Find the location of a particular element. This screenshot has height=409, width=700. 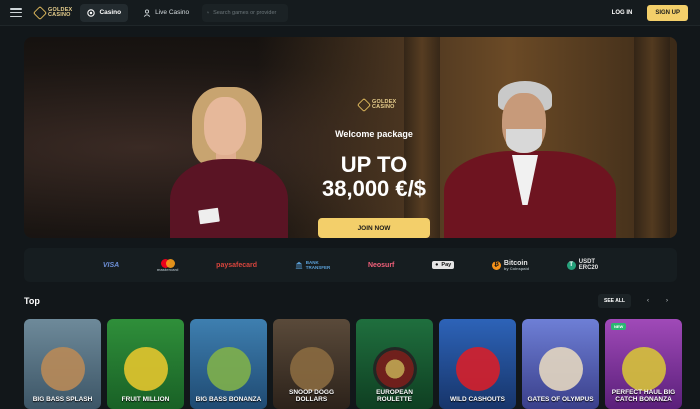

hero-headline-line2: 38,000 €/$ is located at coordinates (374, 188).